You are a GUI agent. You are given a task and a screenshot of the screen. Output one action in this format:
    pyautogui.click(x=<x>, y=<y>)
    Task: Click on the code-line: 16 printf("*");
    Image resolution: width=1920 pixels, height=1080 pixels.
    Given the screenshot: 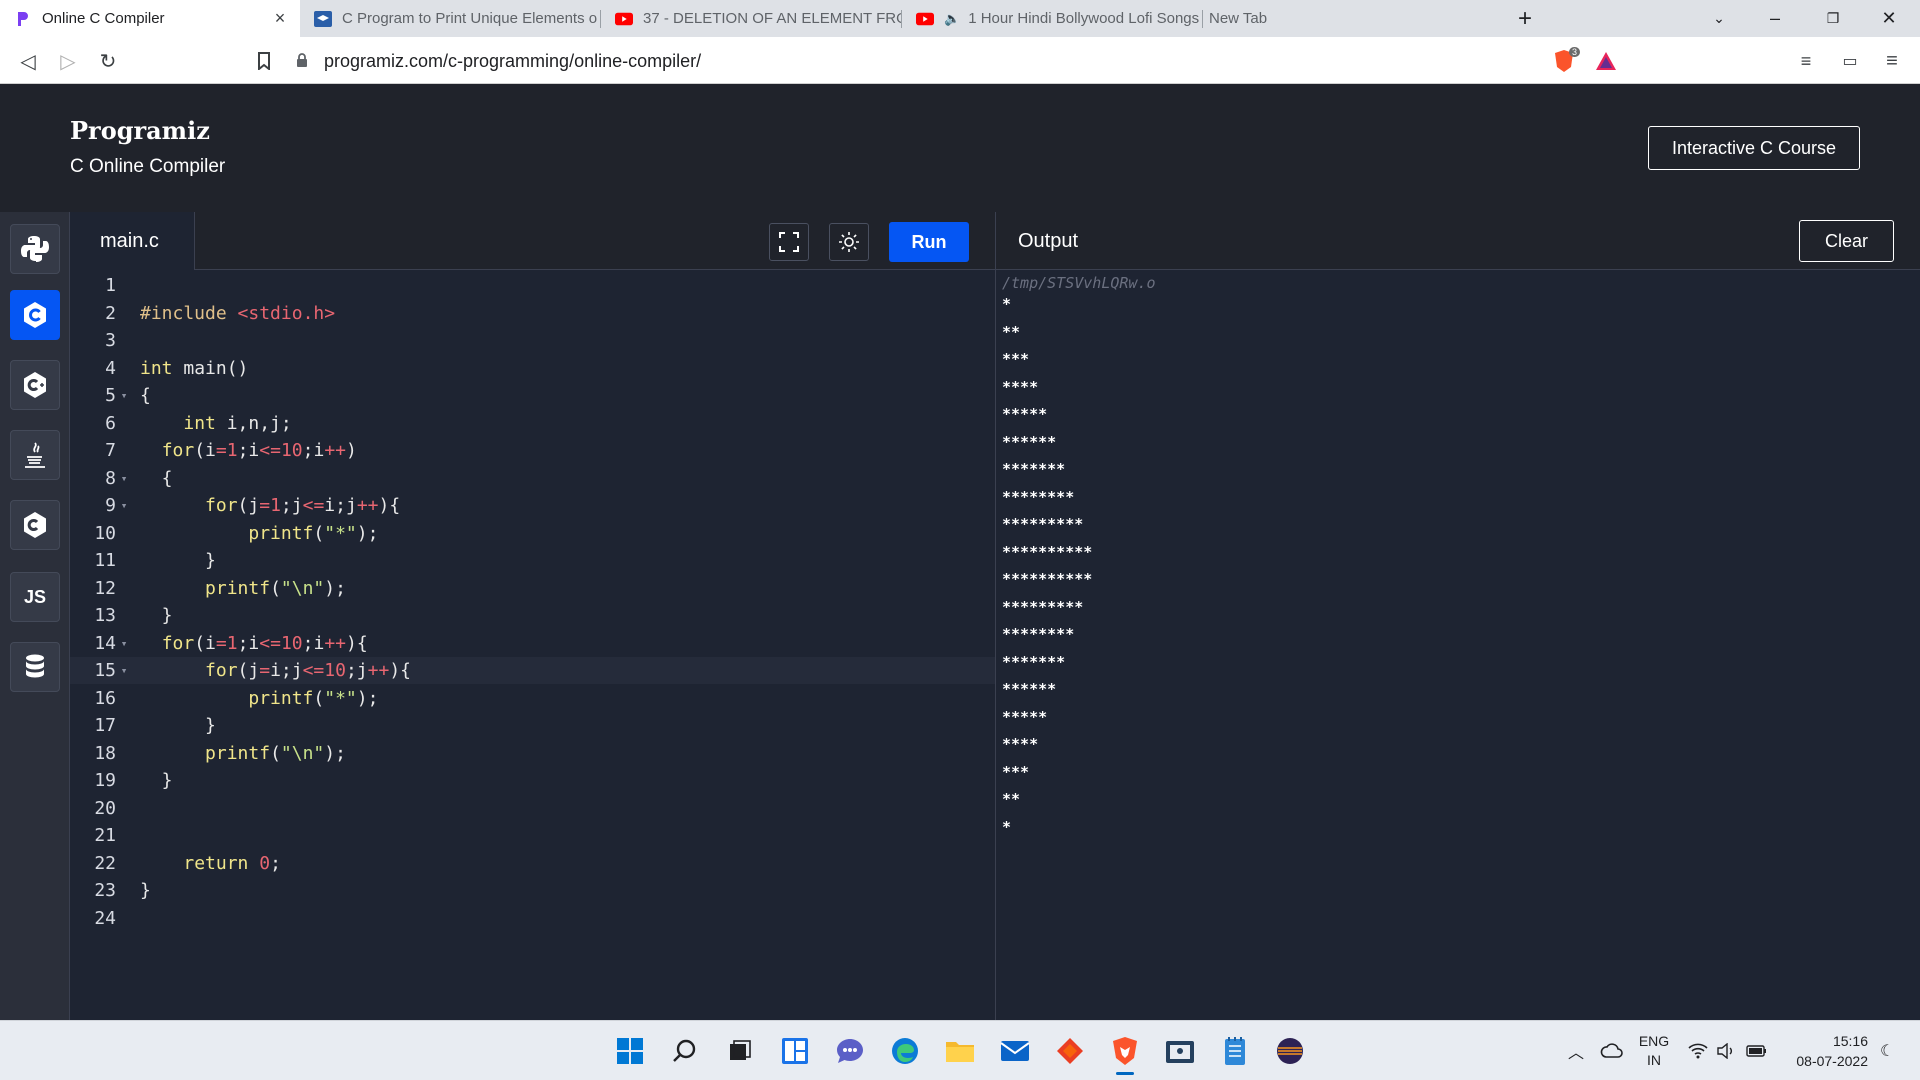 What is the action you would take?
    pyautogui.click(x=532, y=698)
    